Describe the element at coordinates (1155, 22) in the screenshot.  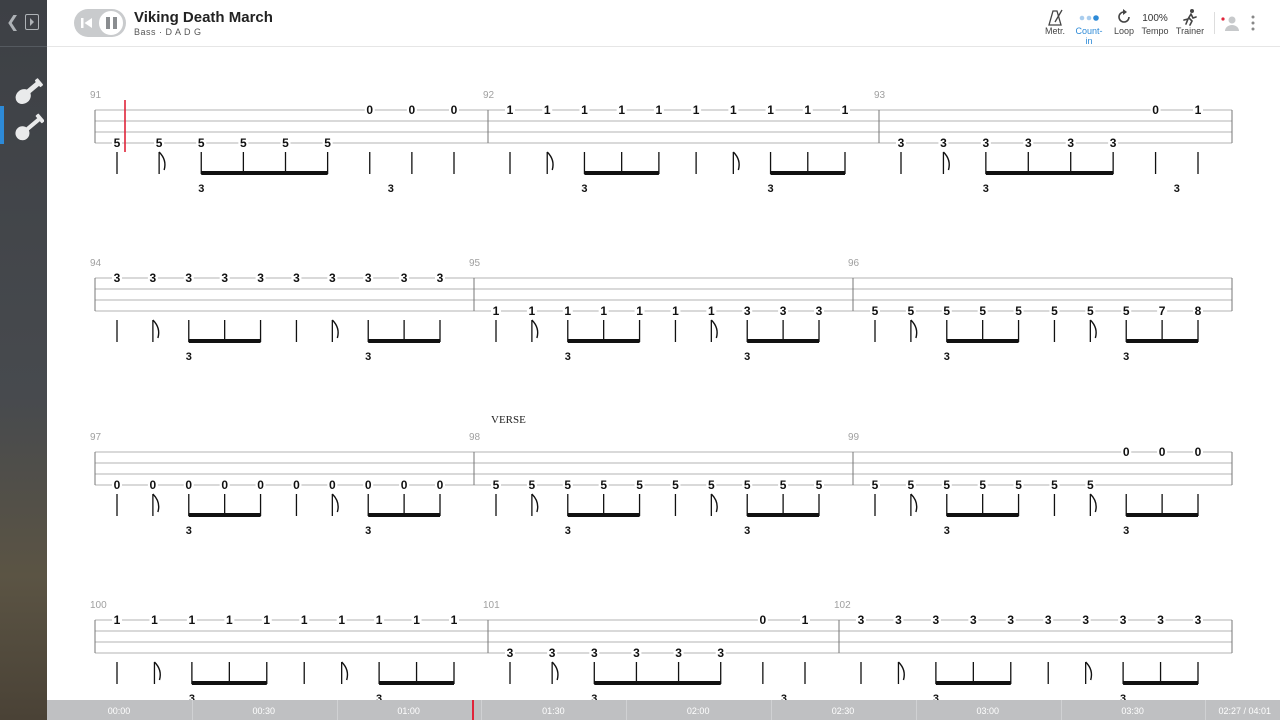
I see `tempo-button: 100% Tempo` at that location.